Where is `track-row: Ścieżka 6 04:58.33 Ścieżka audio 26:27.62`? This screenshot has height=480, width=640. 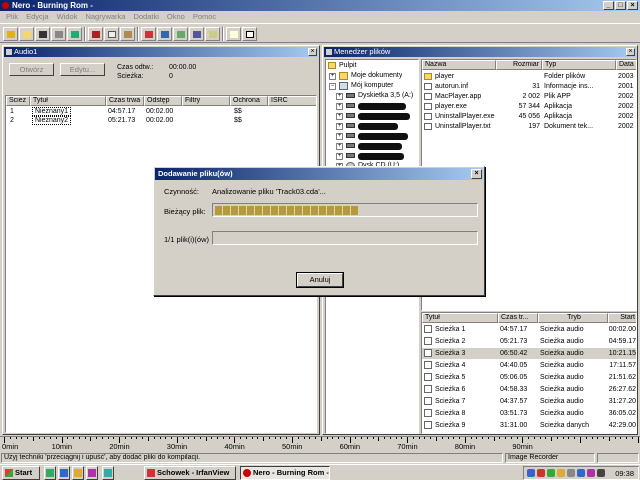 track-row: Ścieżka 6 04:58.33 Ścieżka audio 26:27.62 is located at coordinates (529, 389).